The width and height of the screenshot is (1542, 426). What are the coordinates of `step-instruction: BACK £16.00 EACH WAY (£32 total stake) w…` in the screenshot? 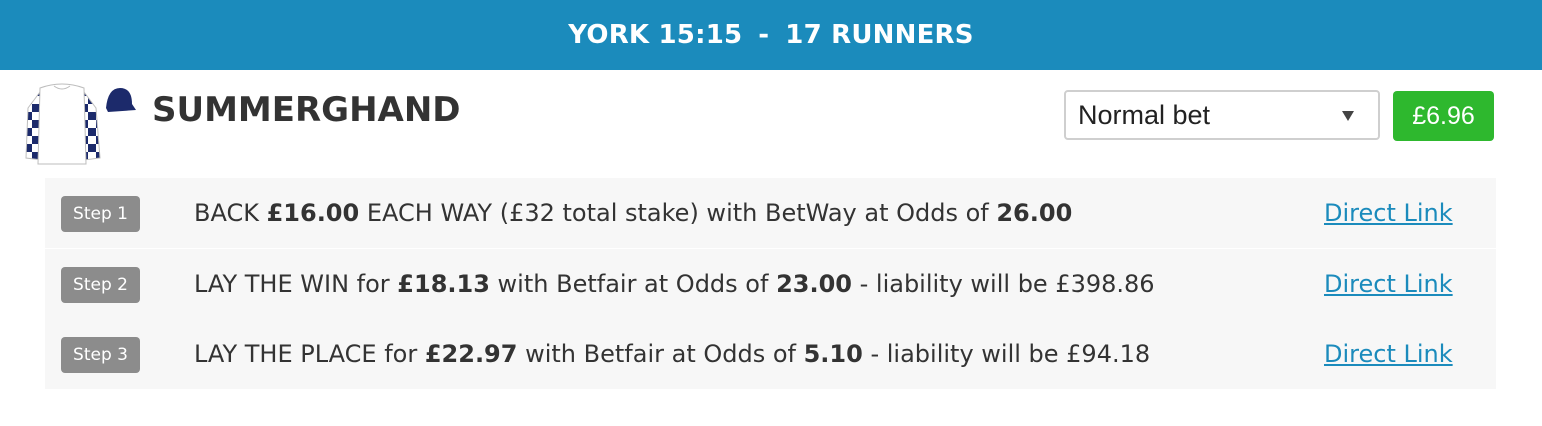 It's located at (633, 213).